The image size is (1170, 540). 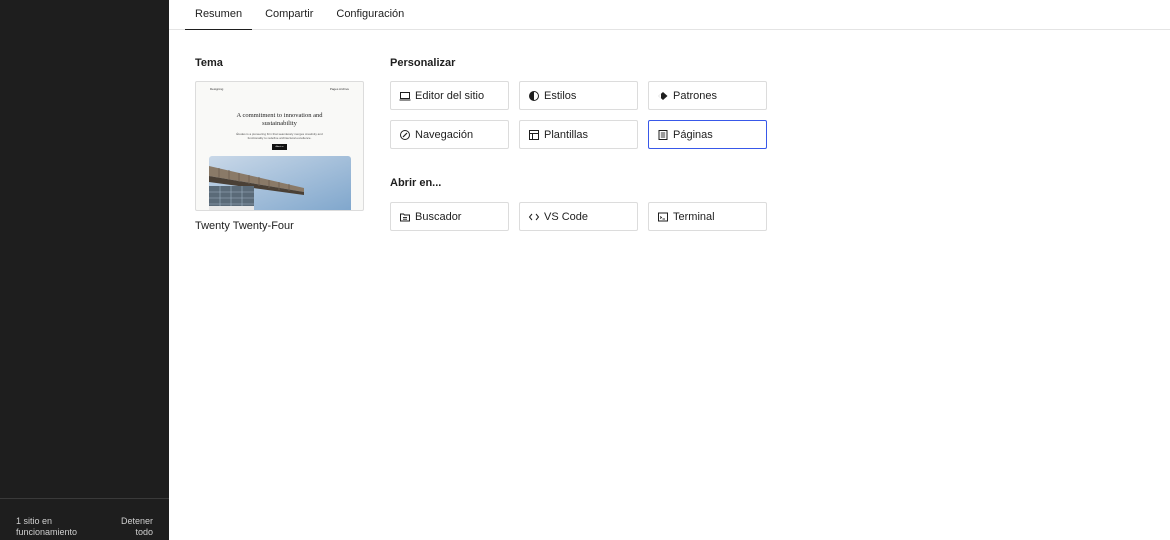 What do you see at coordinates (339, 89) in the screenshot?
I see `preview-nav: Pages Archive` at bounding box center [339, 89].